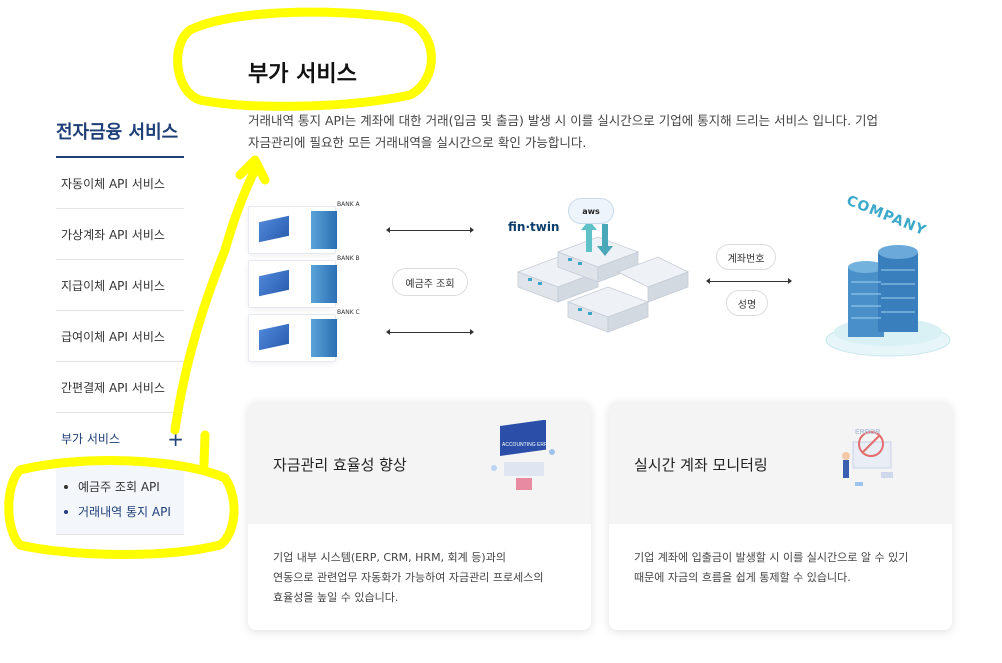  I want to click on sidebar-title: 전자금융 서비스, so click(120, 138).